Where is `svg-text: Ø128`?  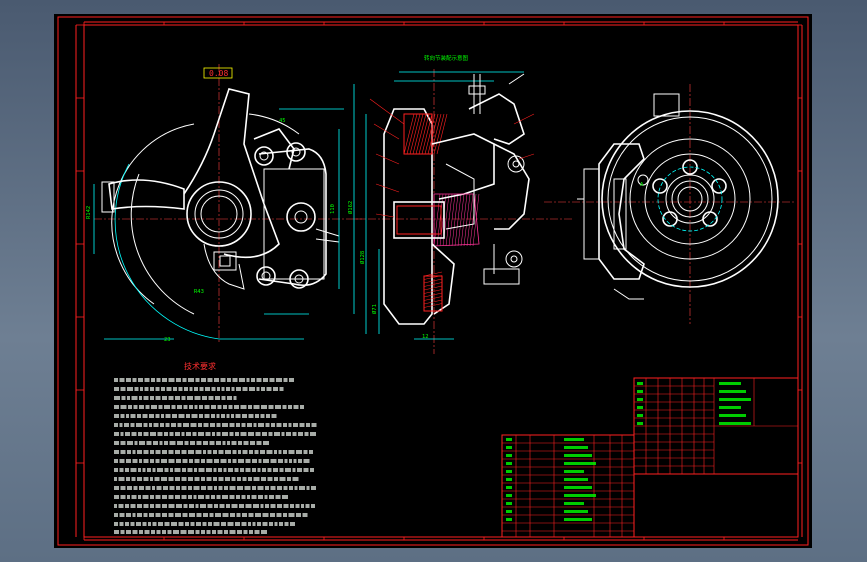
svg-text: Ø128 is located at coordinates (362, 257).